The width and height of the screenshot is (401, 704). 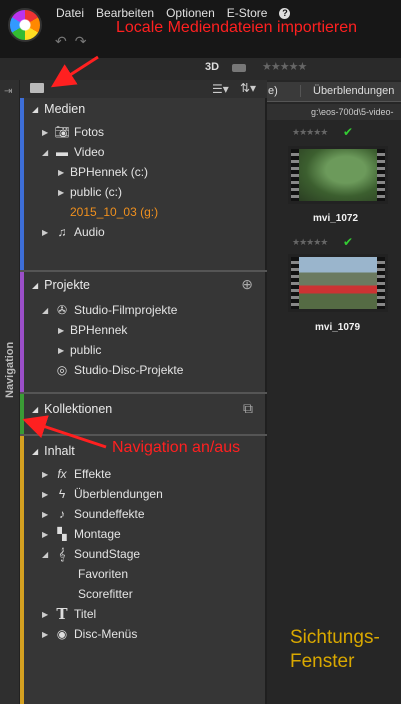 What do you see at coordinates (73, 132) in the screenshot?
I see `nav-item-fotos: ▶ 📷︎ Fotos` at bounding box center [73, 132].